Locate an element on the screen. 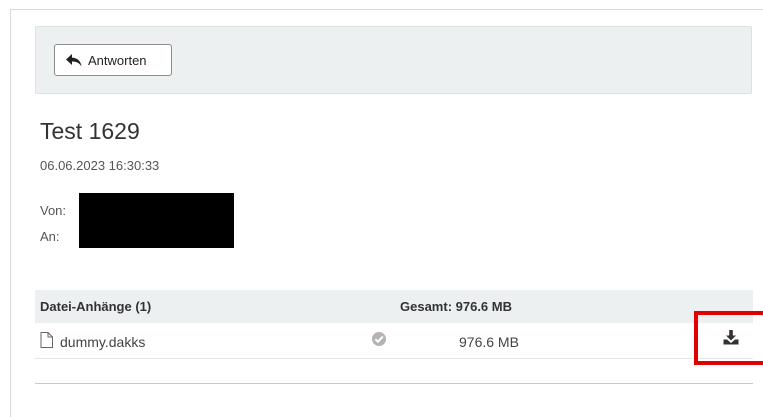 The width and height of the screenshot is (763, 417). download-icon is located at coordinates (731, 340).